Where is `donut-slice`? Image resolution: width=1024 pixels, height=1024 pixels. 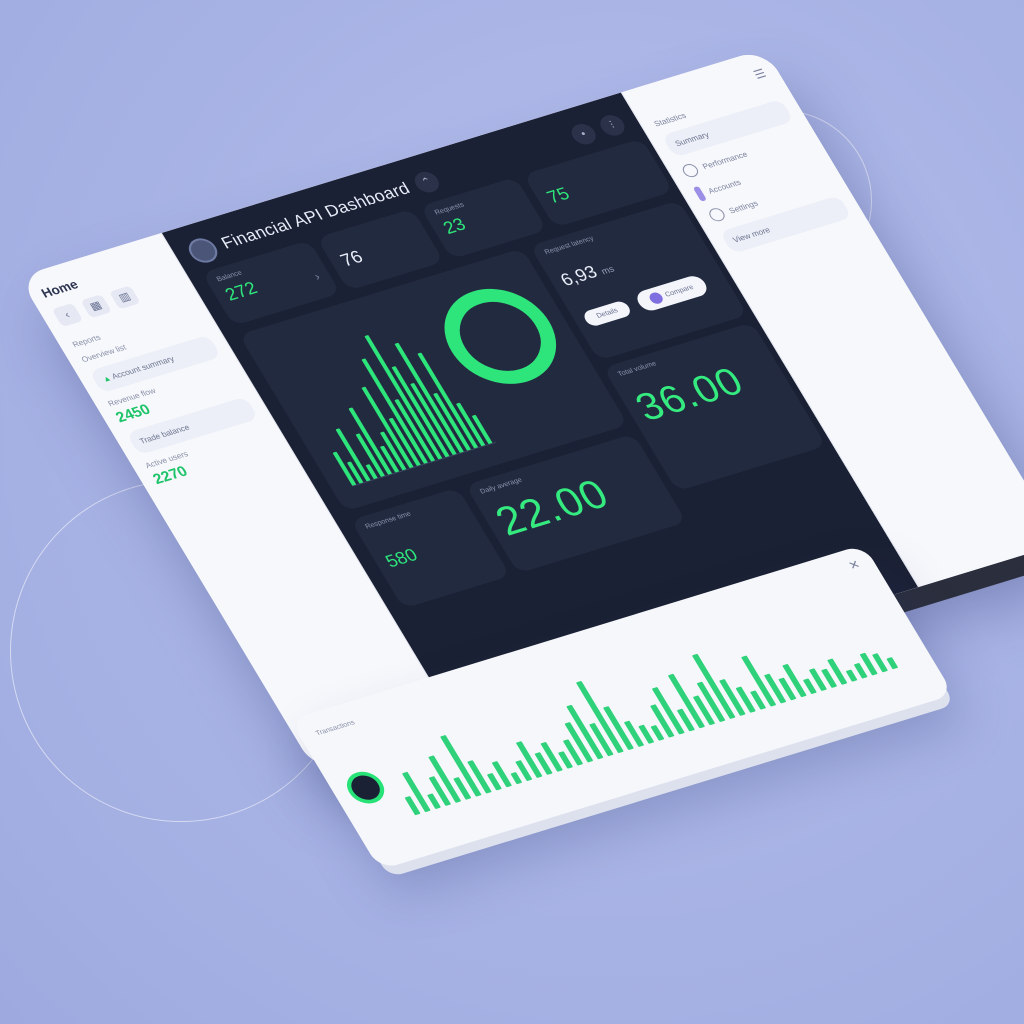 donut-slice is located at coordinates (500, 336).